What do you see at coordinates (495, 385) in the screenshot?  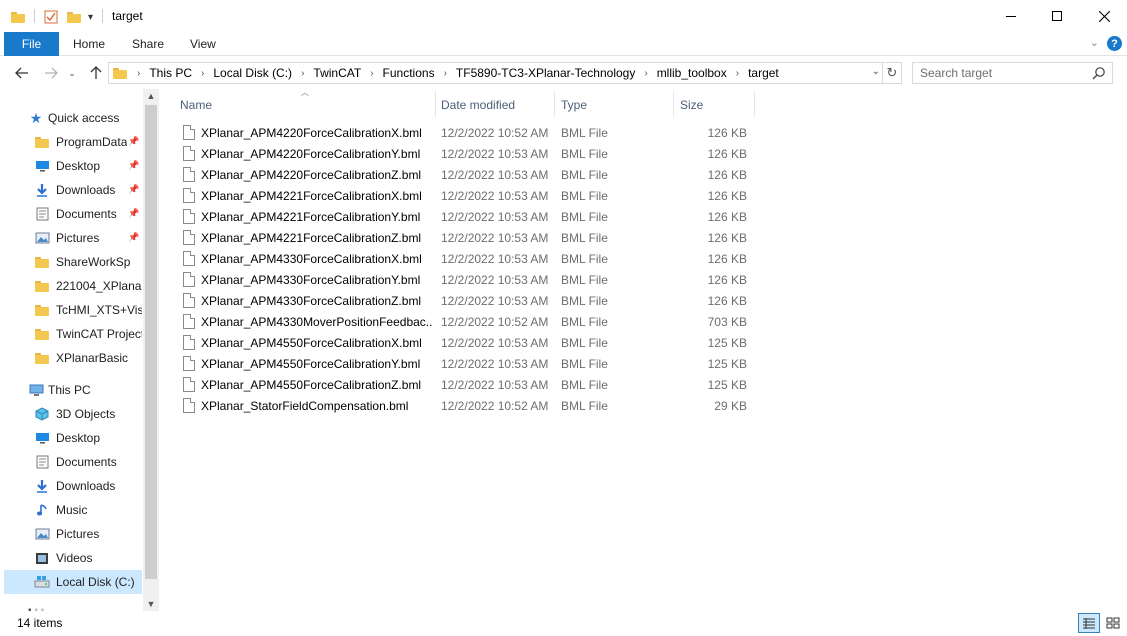 I see `file-date-modified: 12/2/2022 10:53 AM` at bounding box center [495, 385].